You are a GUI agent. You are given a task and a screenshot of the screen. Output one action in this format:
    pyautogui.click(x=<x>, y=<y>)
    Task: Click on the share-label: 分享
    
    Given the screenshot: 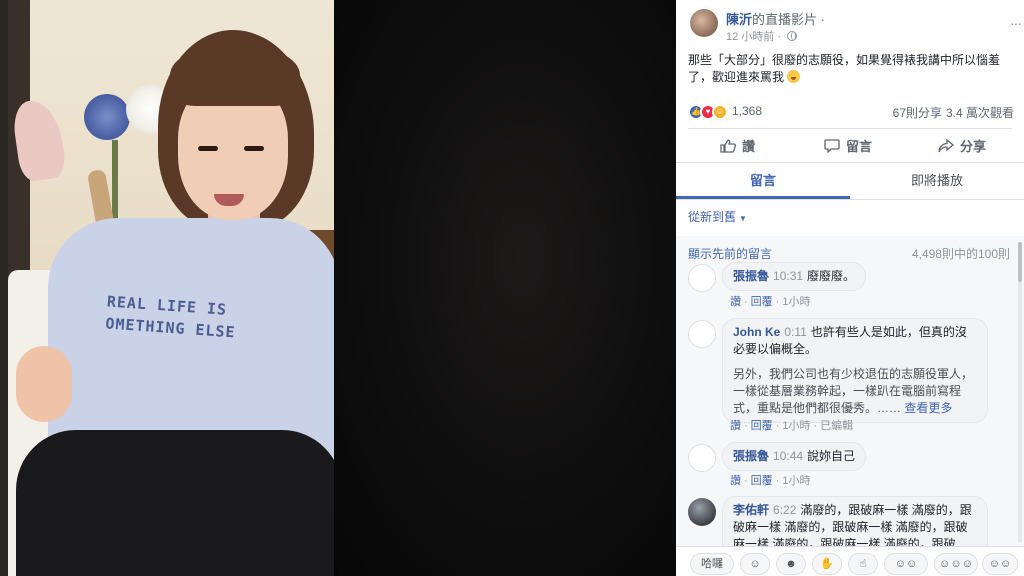 What is the action you would take?
    pyautogui.click(x=973, y=146)
    